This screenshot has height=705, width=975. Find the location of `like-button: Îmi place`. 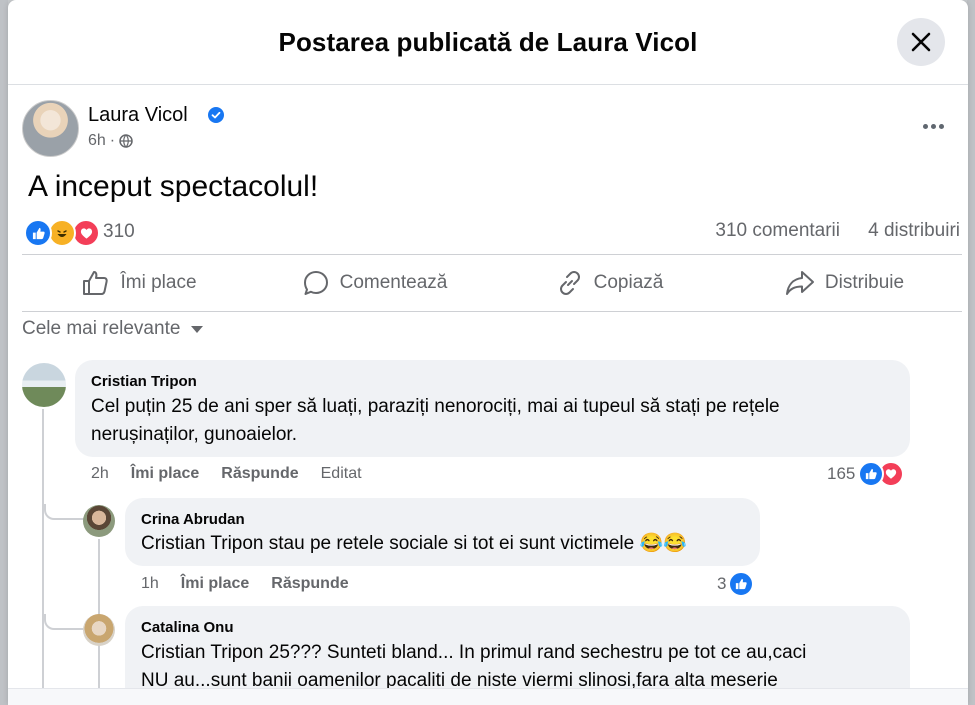

like-button: Îmi place is located at coordinates (139, 283).